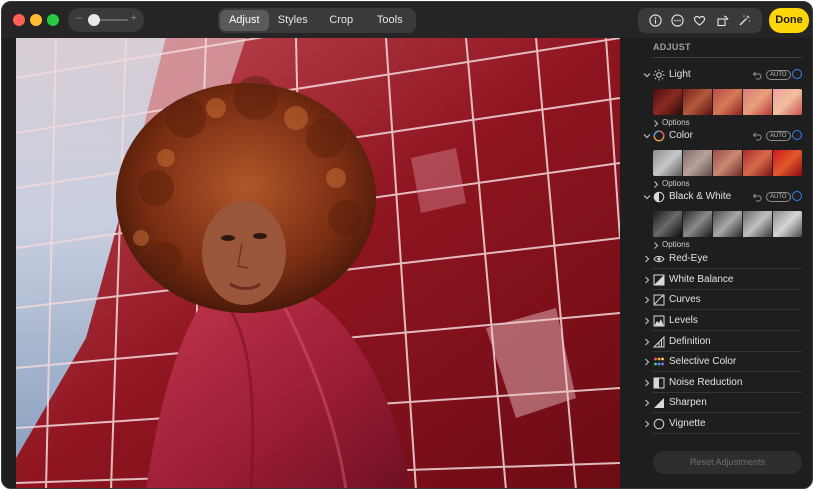 The width and height of the screenshot is (814, 490). I want to click on white-balance-label: White Balance, so click(701, 279).